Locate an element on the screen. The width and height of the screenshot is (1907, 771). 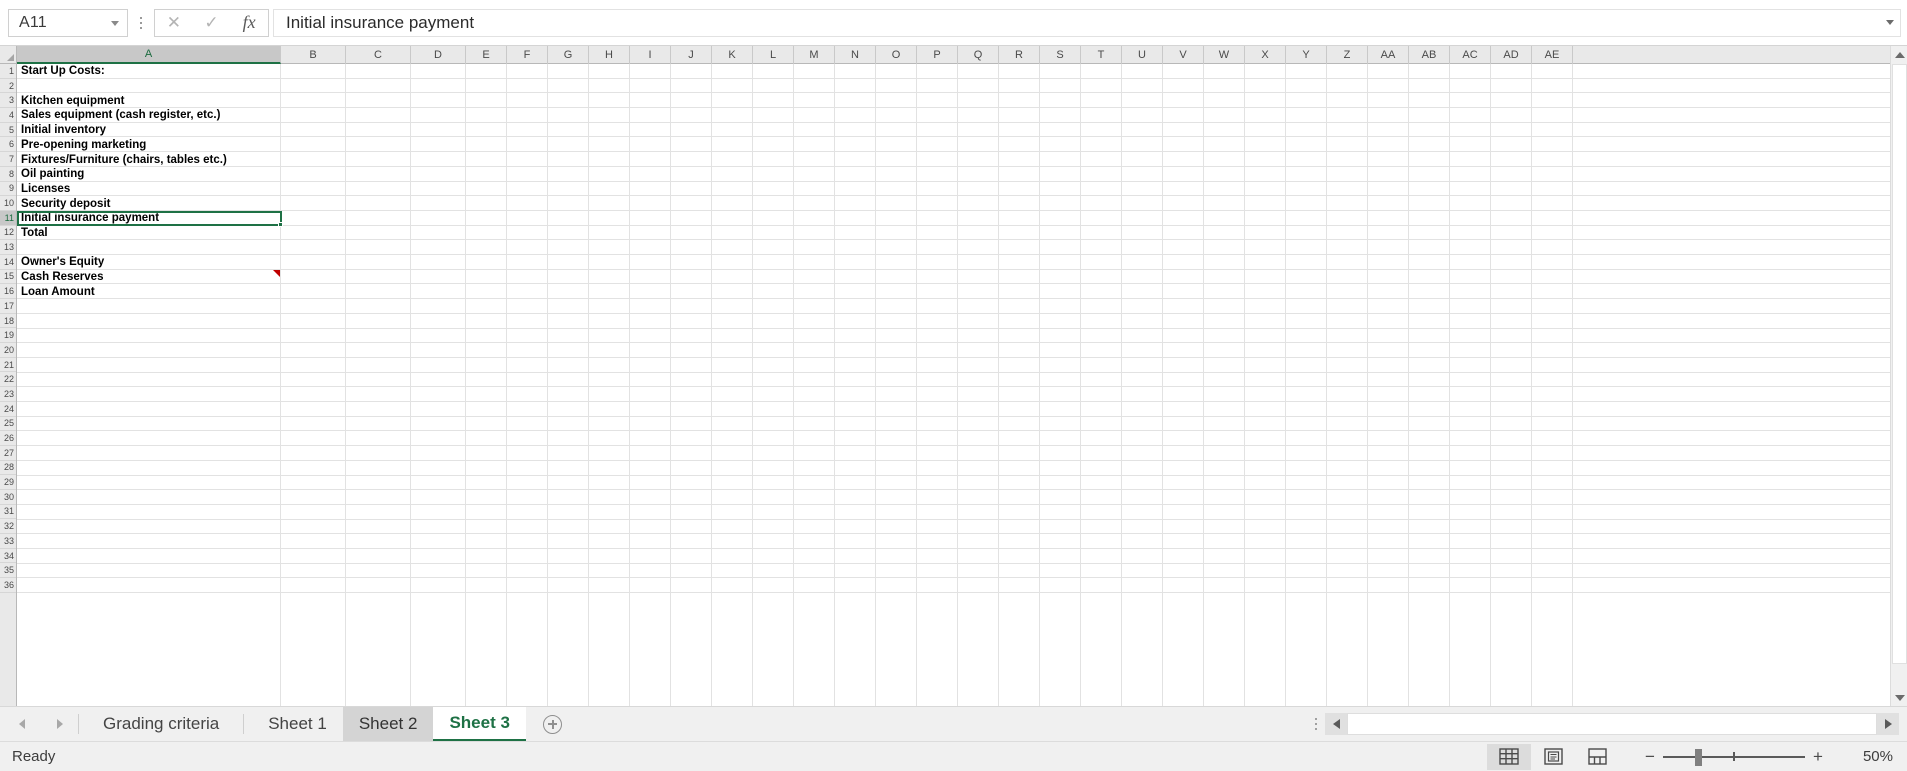
column-header-H: H is located at coordinates (609, 55).